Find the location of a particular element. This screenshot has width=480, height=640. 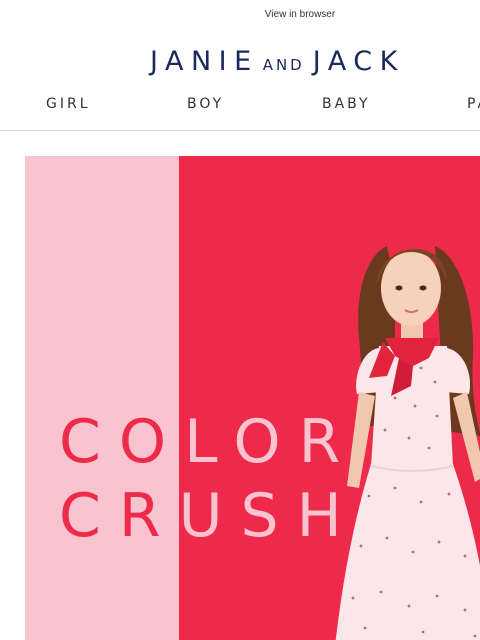

nav-item-boy: BOY is located at coordinates (205, 104).